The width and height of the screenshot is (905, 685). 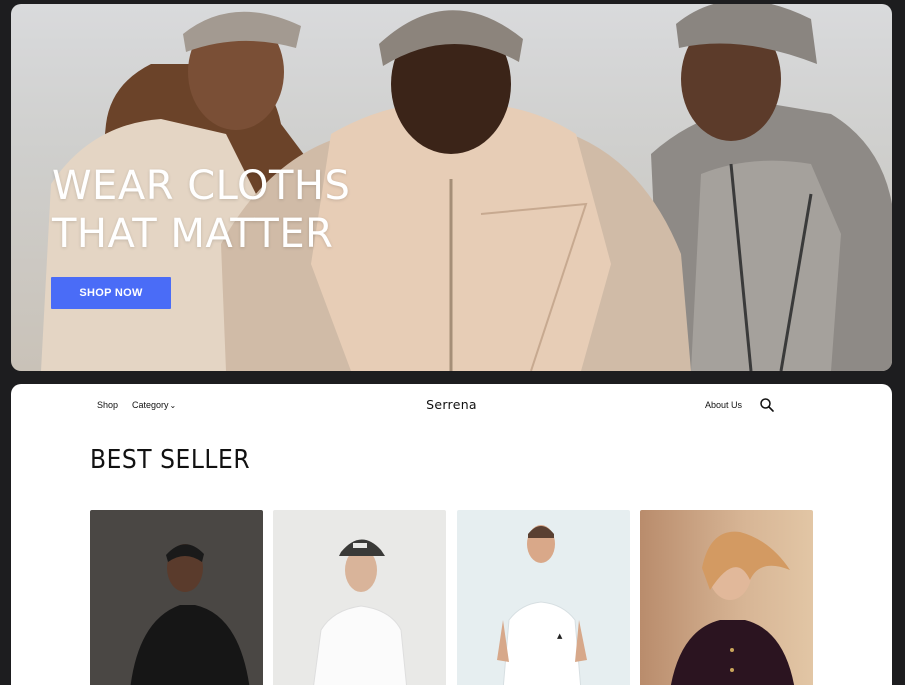 I want to click on hero-title-line-1: WEAR CLOTHS, so click(x=201, y=186).